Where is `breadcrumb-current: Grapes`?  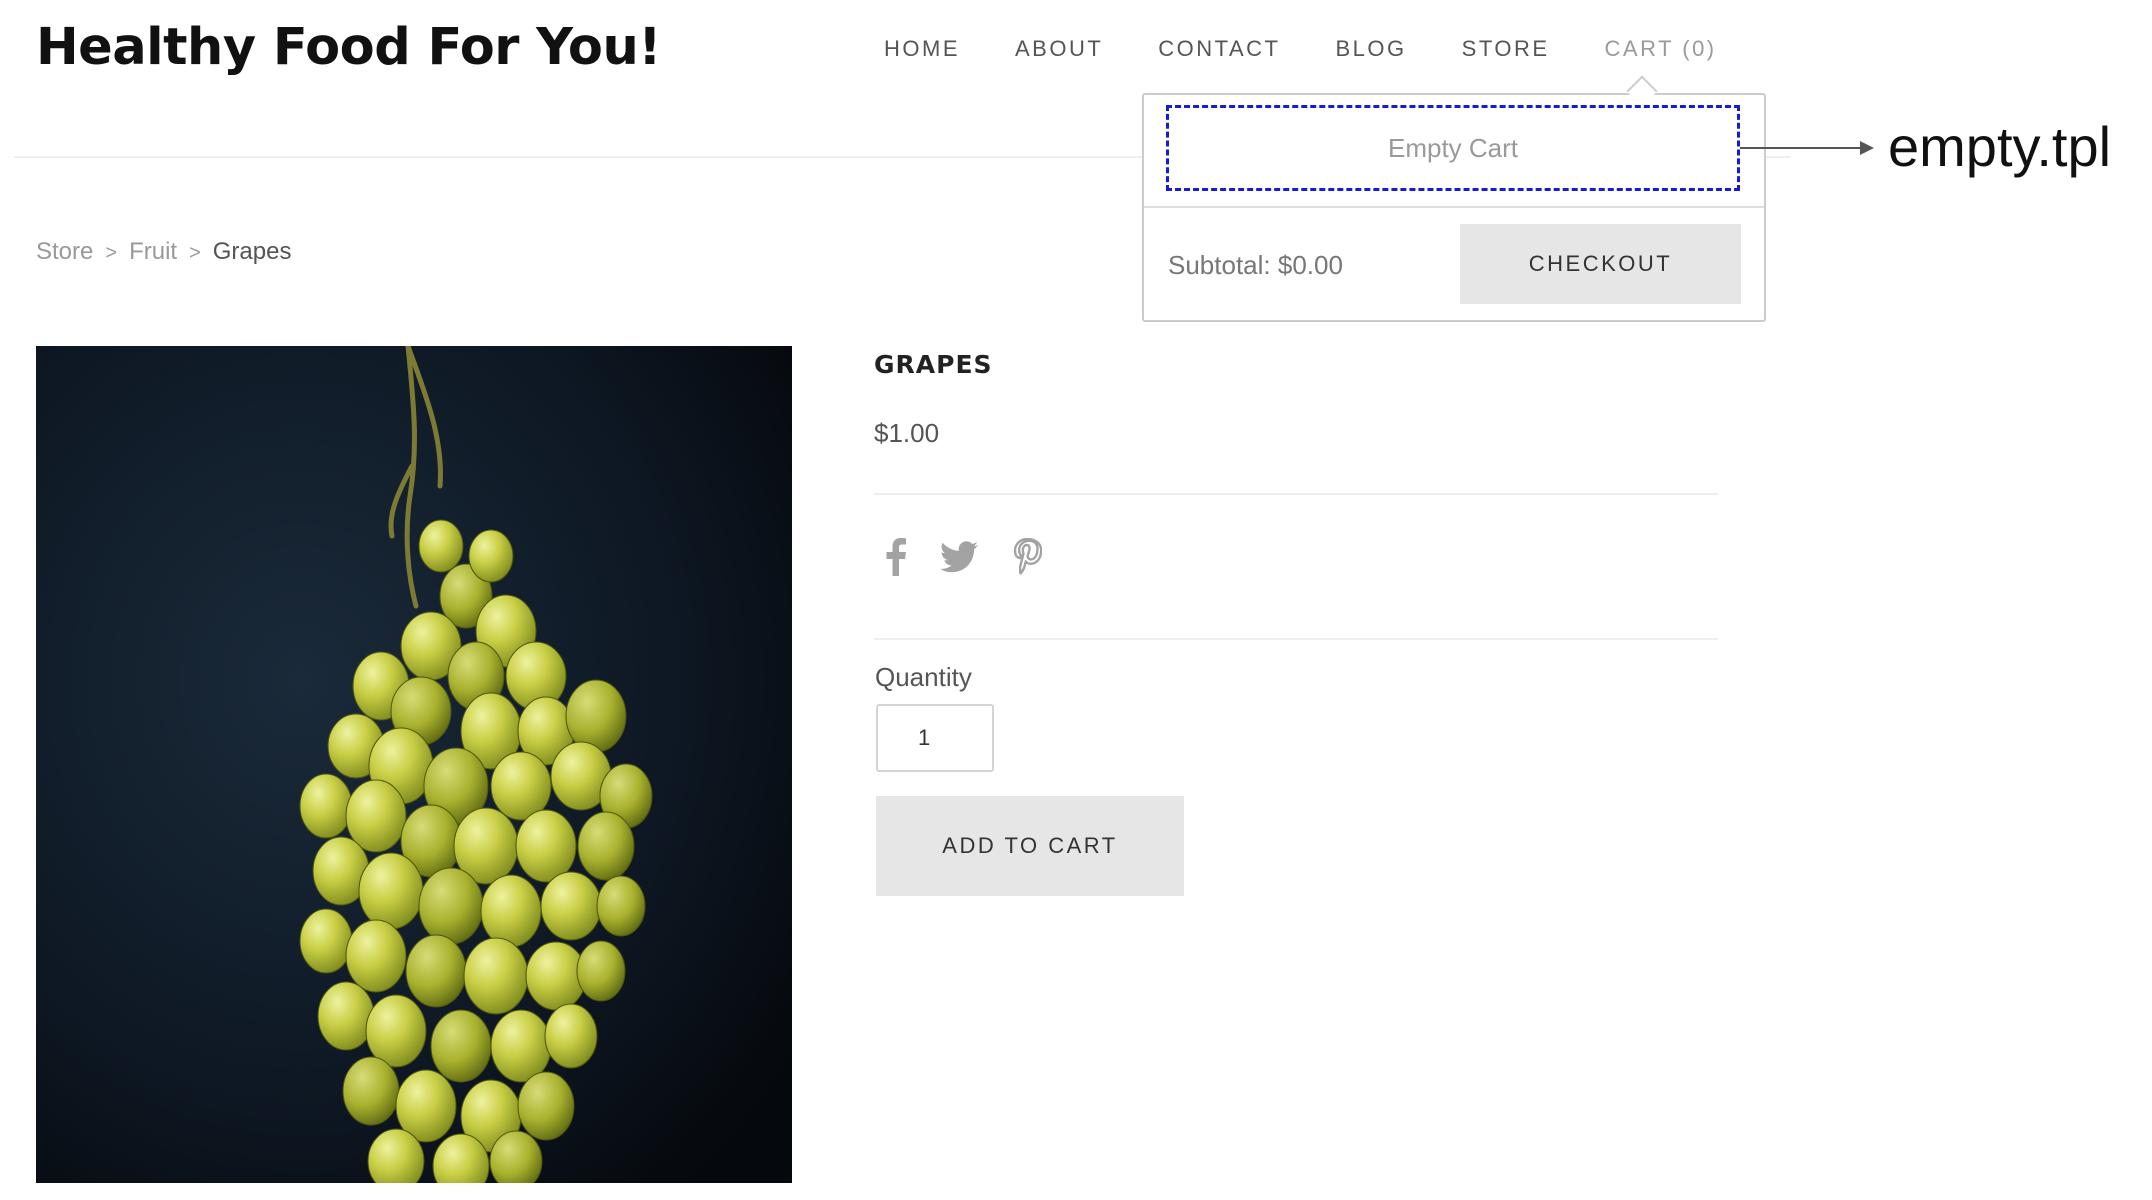 breadcrumb-current: Grapes is located at coordinates (252, 251).